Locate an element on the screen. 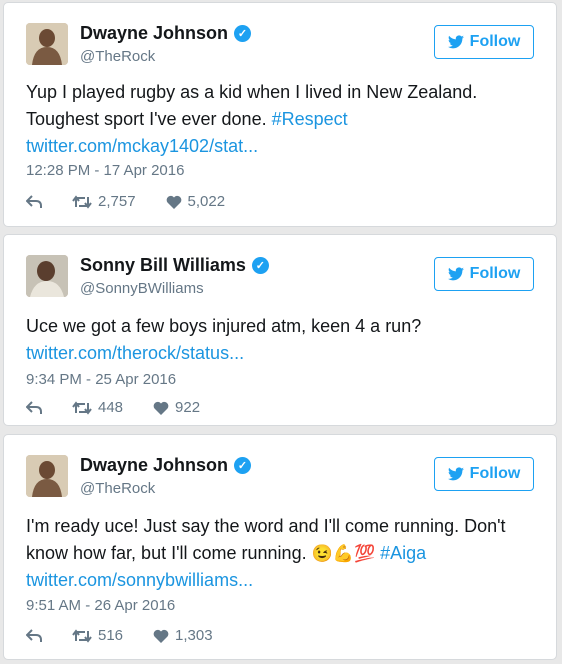 This screenshot has height=664, width=562. retweet-button: 2,757 is located at coordinates (104, 201).